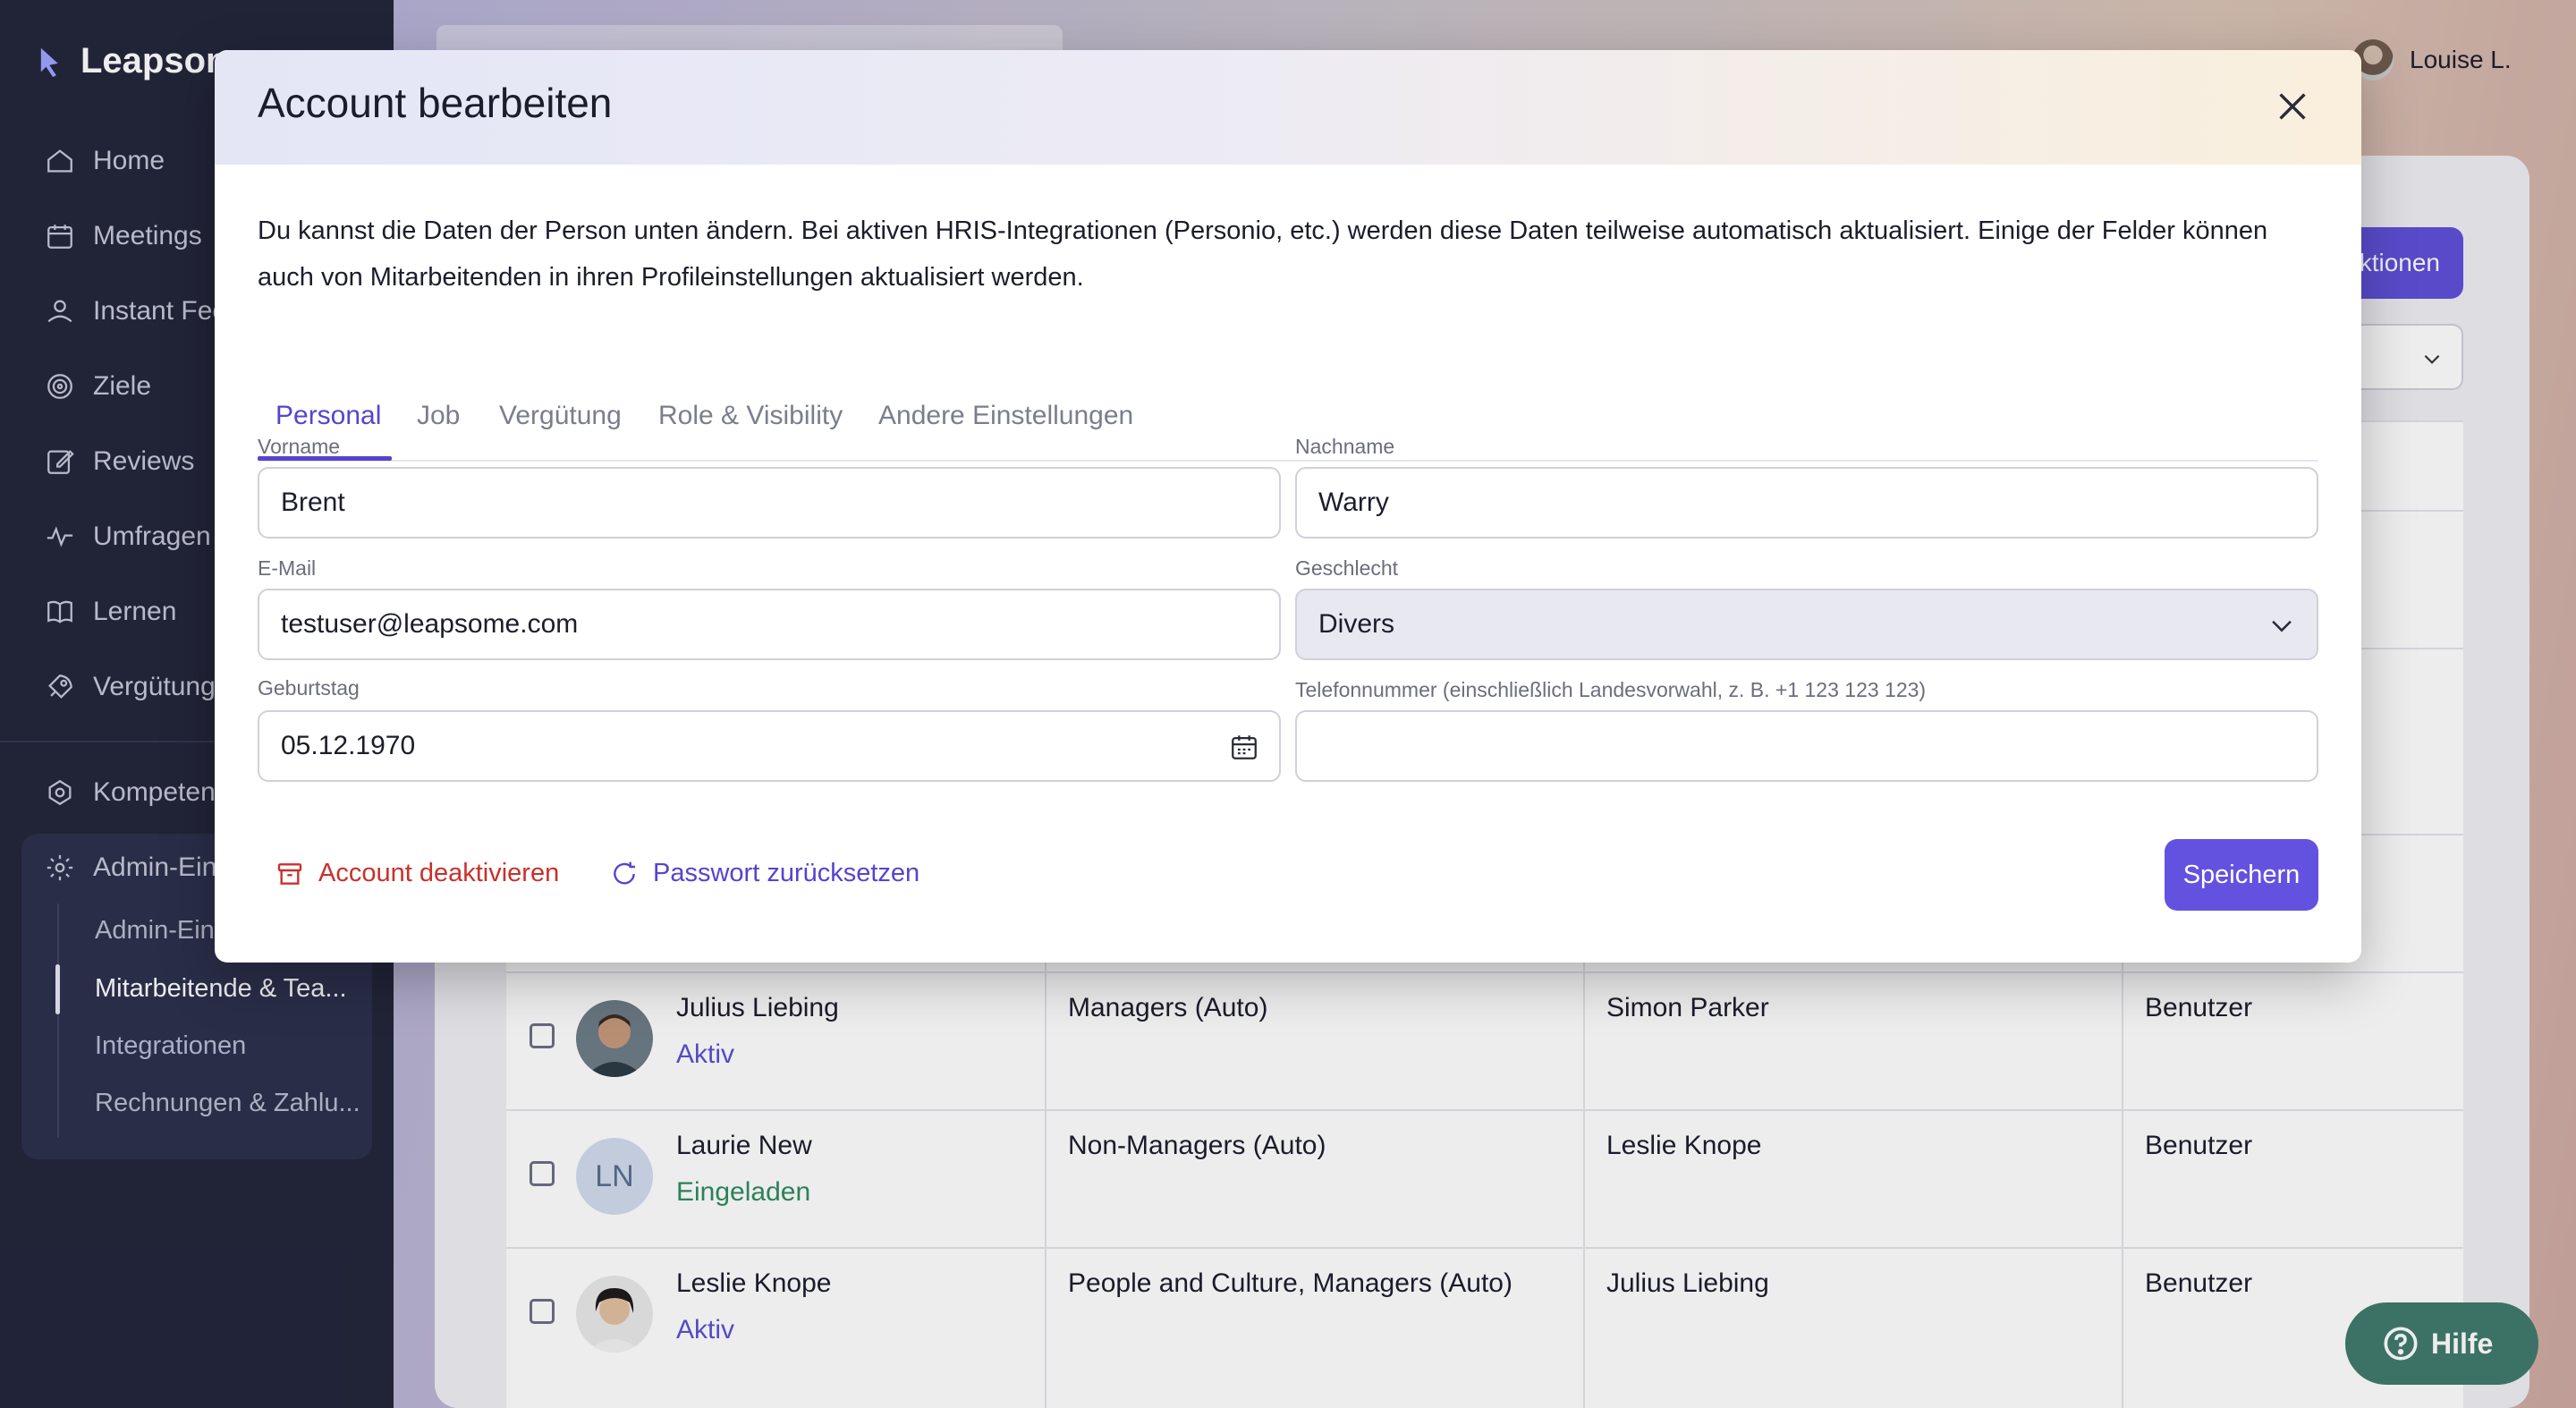 The image size is (2576, 1408). What do you see at coordinates (287, 568) in the screenshot?
I see `email-label: E-Mail` at bounding box center [287, 568].